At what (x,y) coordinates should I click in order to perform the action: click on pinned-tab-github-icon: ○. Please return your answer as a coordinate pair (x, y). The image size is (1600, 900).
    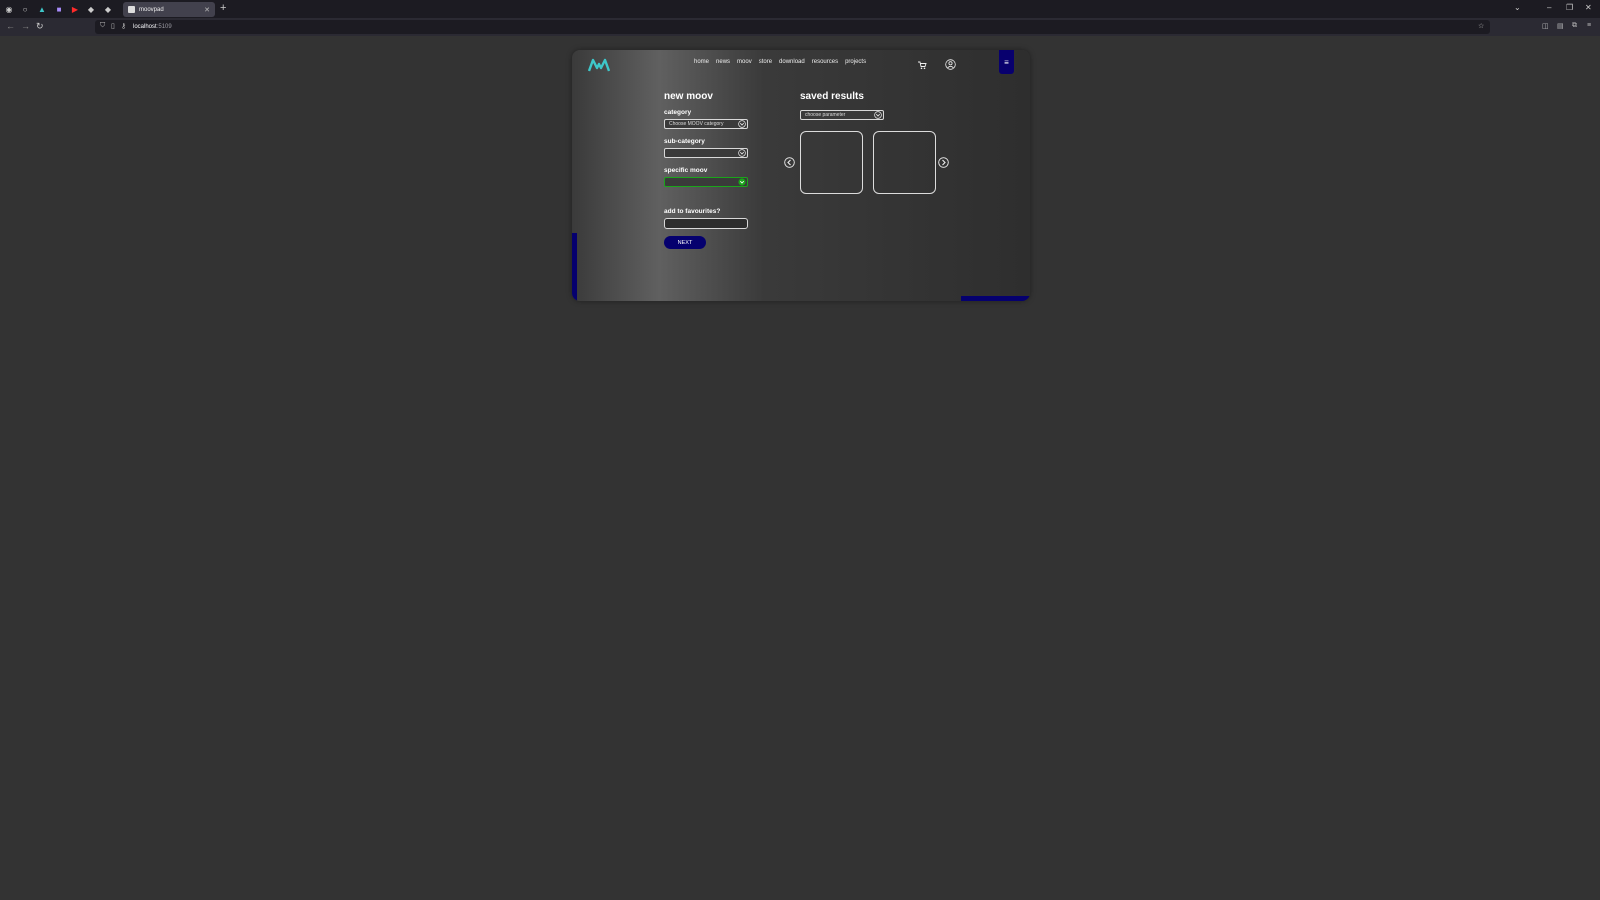
    Looking at the image, I should click on (25, 9).